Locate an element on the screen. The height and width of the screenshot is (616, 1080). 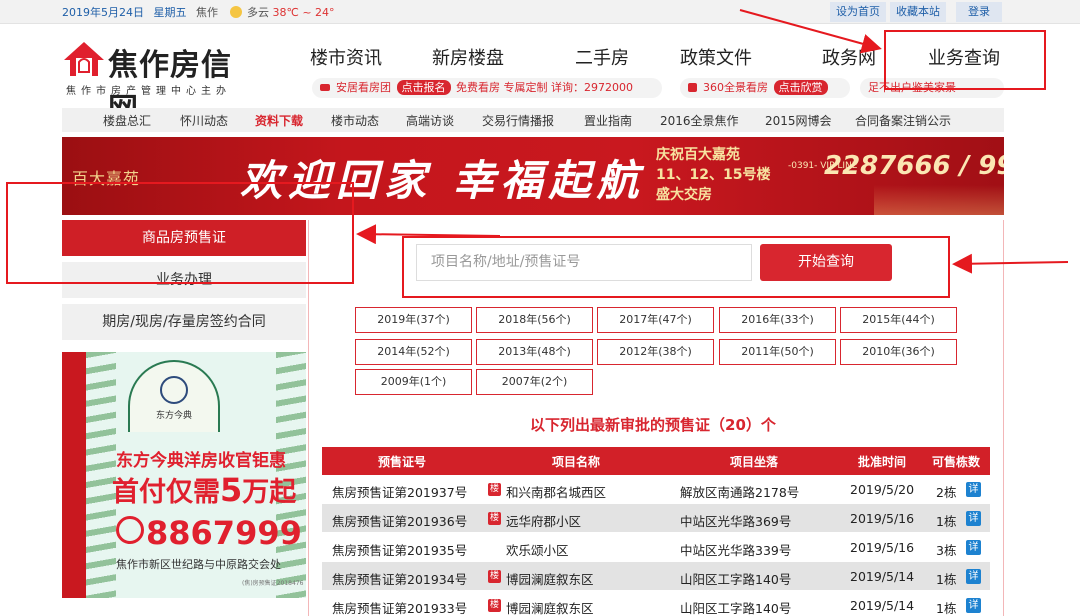
hotline-number: 2287666 / 999 is located at coordinates (914, 166).